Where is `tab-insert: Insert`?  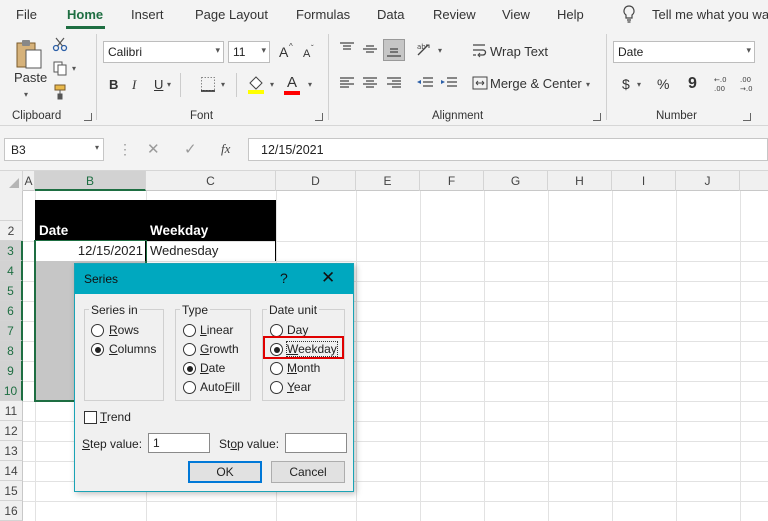 tab-insert: Insert is located at coordinates (147, 14).